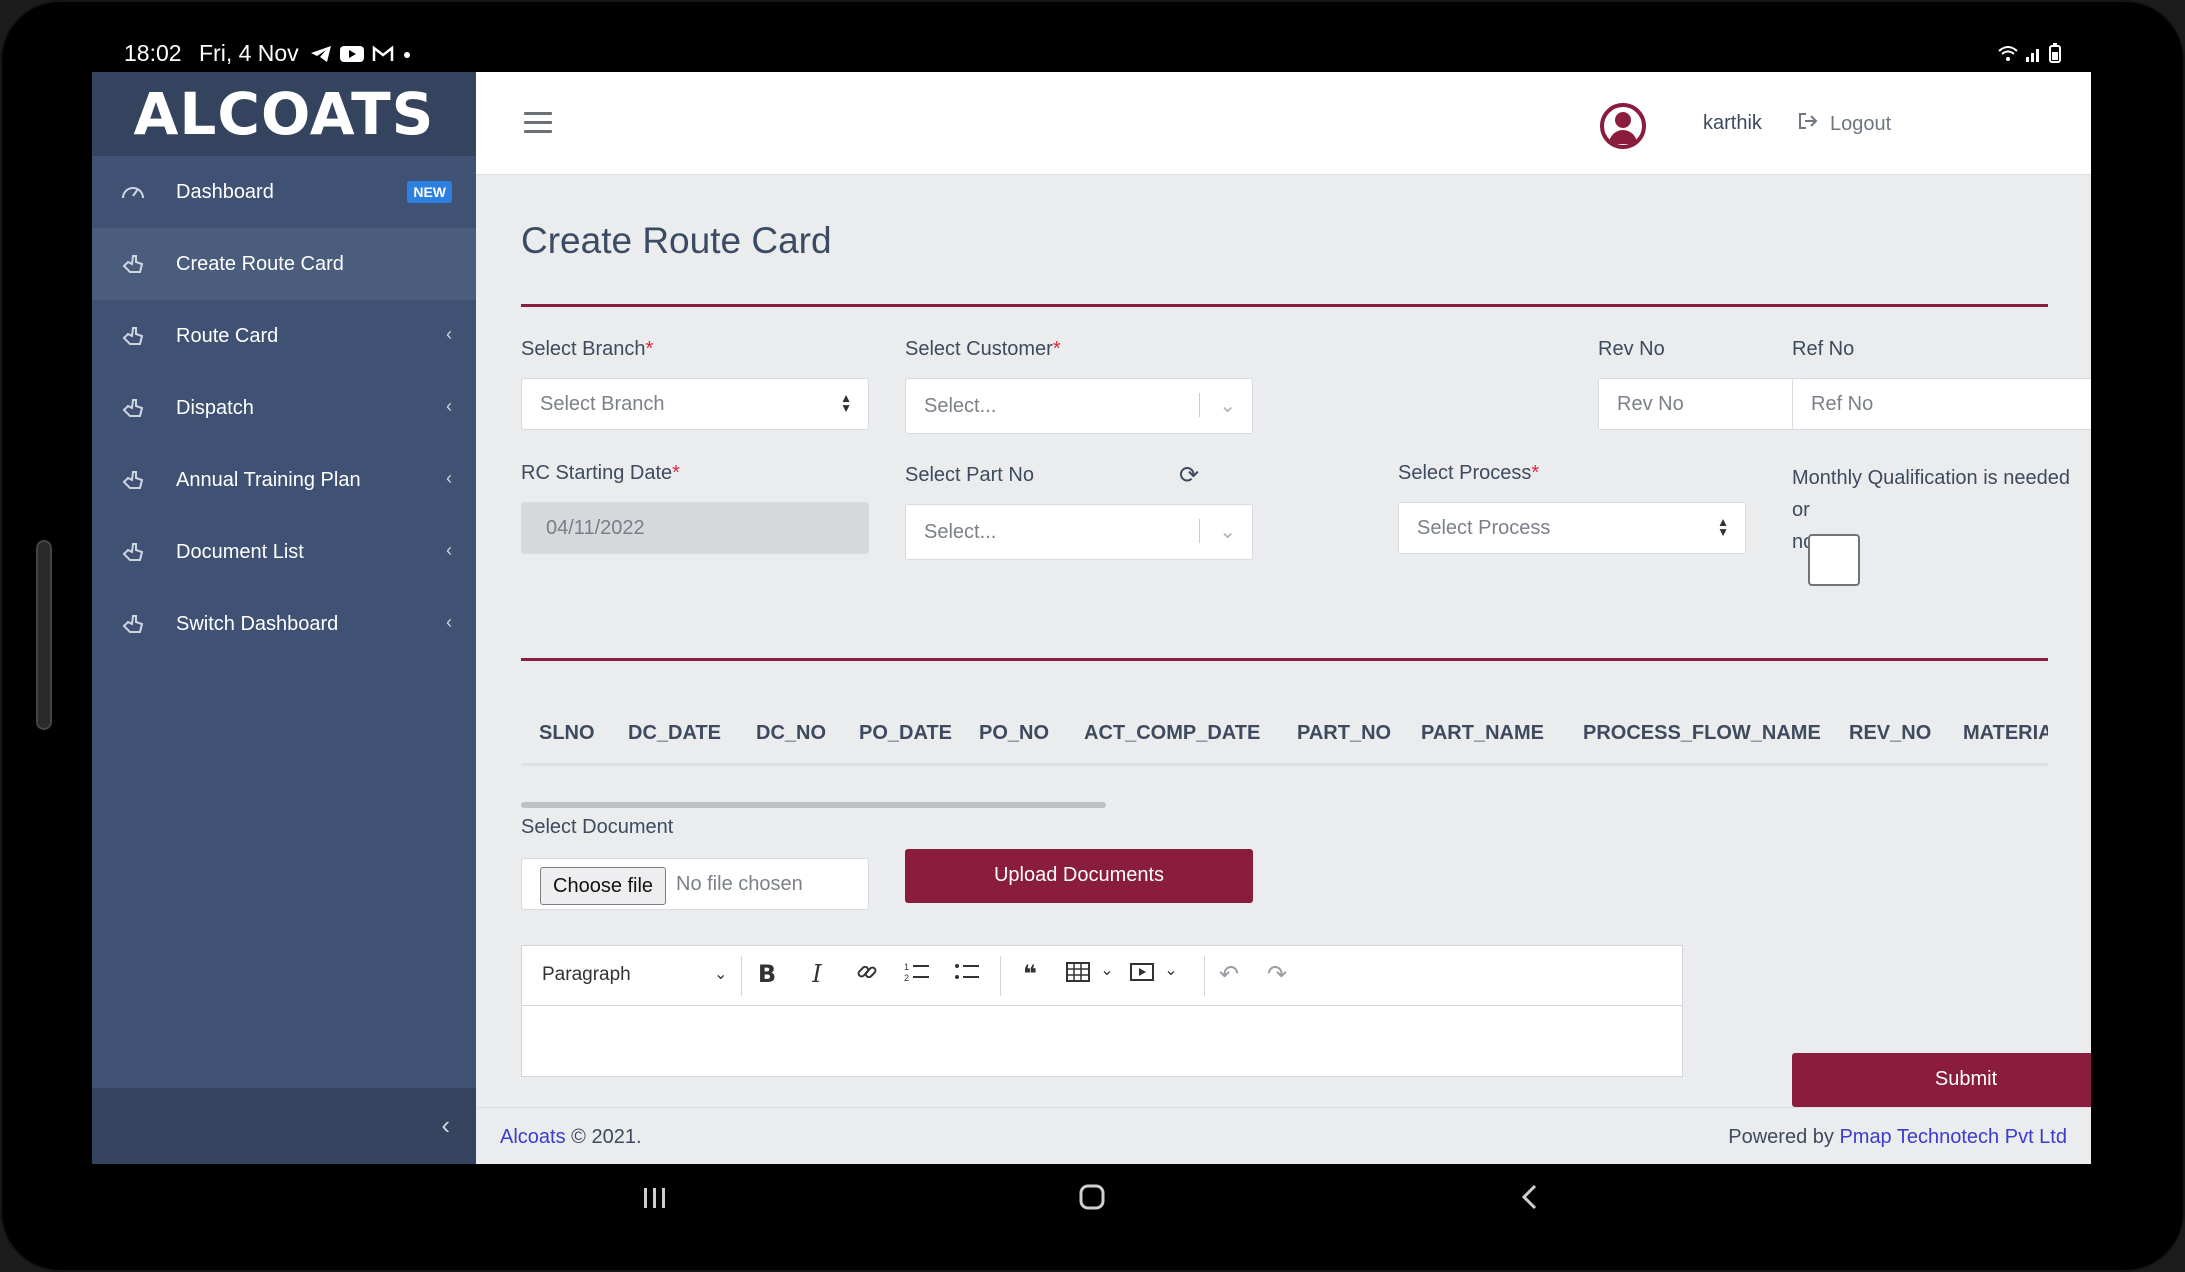 Image resolution: width=2185 pixels, height=1272 pixels. Describe the element at coordinates (906, 978) in the screenshot. I see `svg-text: 2` at that location.